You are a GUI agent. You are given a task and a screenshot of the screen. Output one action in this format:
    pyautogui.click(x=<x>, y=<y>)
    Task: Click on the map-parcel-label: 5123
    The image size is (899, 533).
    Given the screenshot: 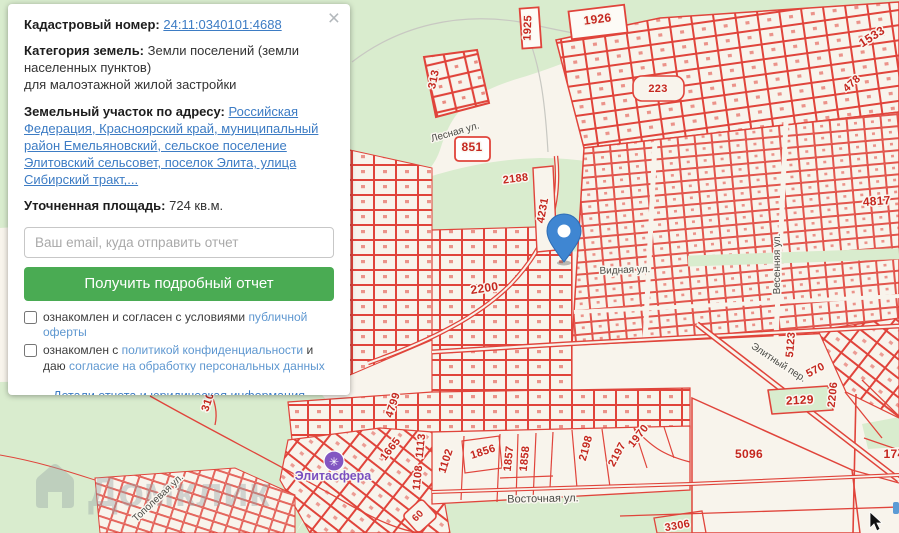 What is the action you would take?
    pyautogui.click(x=791, y=344)
    